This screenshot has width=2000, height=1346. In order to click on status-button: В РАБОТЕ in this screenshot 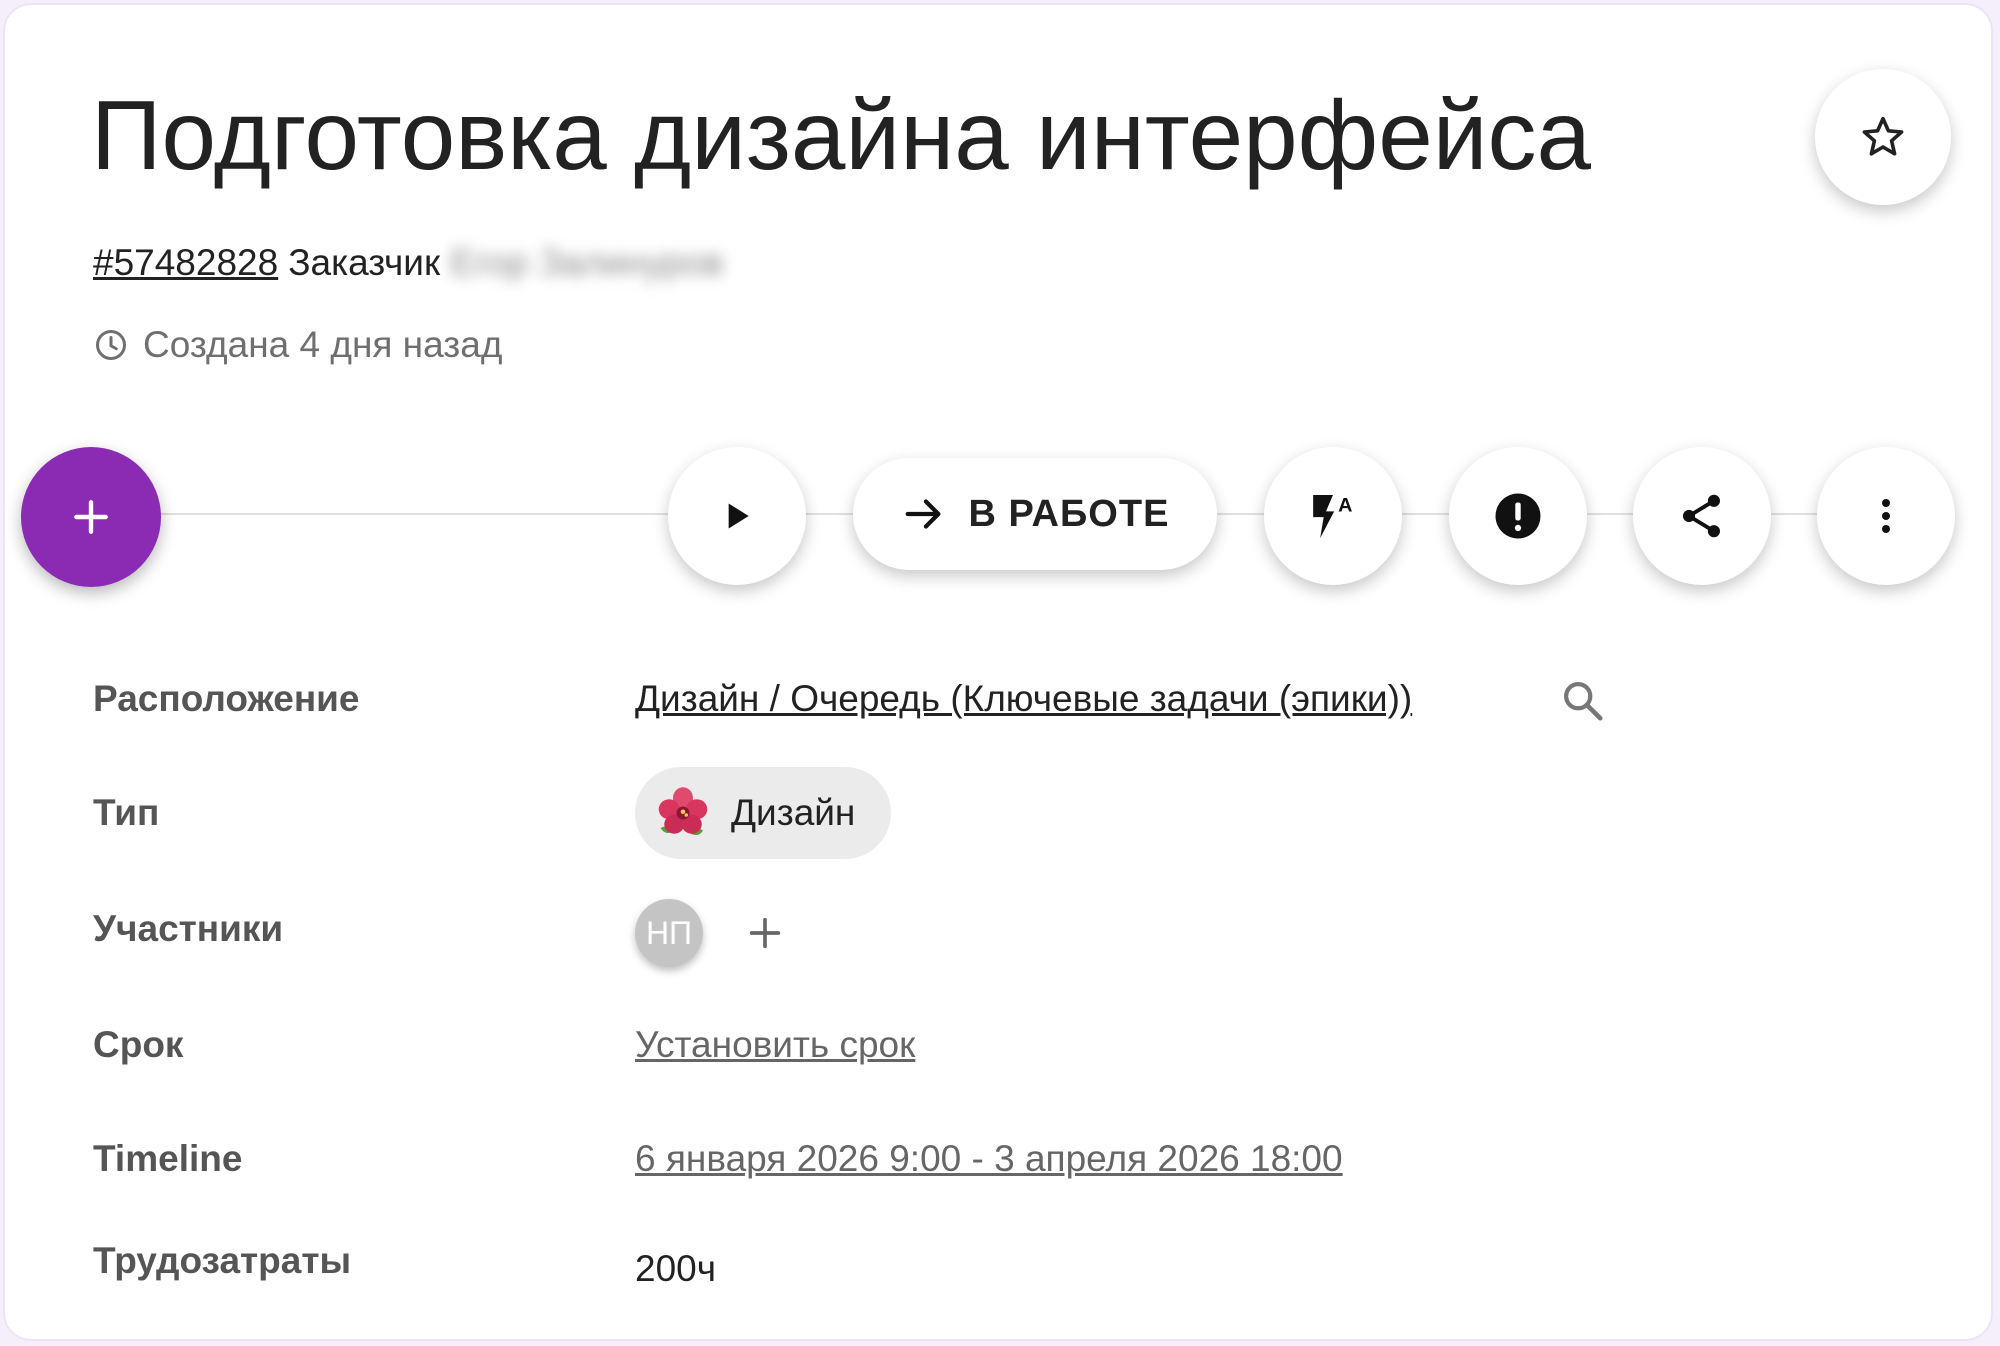, I will do `click(1035, 514)`.